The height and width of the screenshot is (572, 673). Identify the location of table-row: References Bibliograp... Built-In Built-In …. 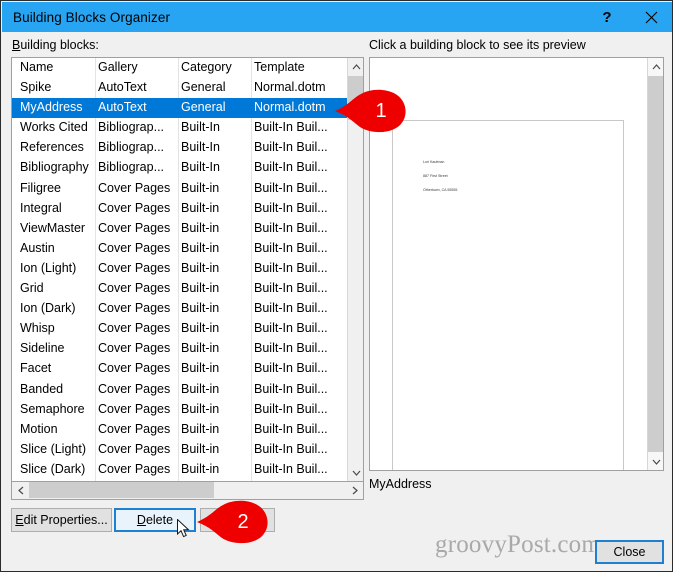
(180, 148).